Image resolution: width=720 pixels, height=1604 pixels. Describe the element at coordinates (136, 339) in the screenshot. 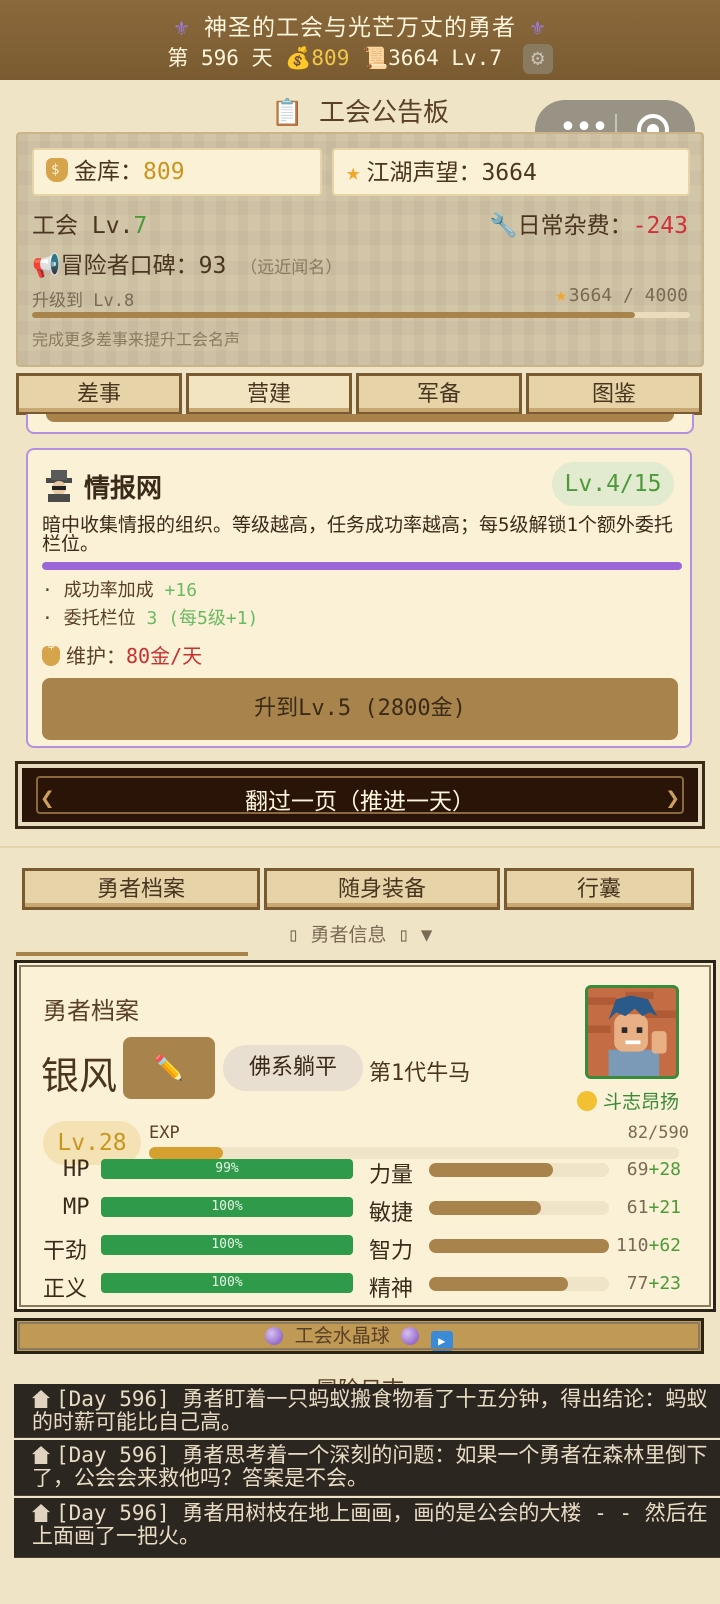

I see `board-hint: 完成更多差事来提升工会名声` at that location.